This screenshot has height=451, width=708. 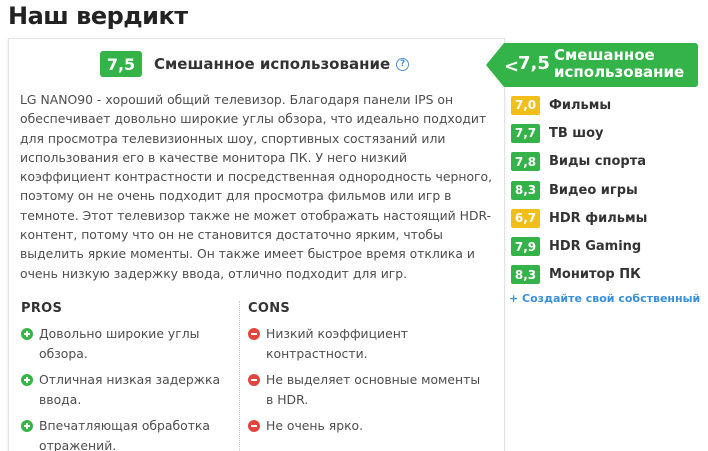 I want to click on sidebar-item-movies: 7,0 Фильмы, so click(x=606, y=105).